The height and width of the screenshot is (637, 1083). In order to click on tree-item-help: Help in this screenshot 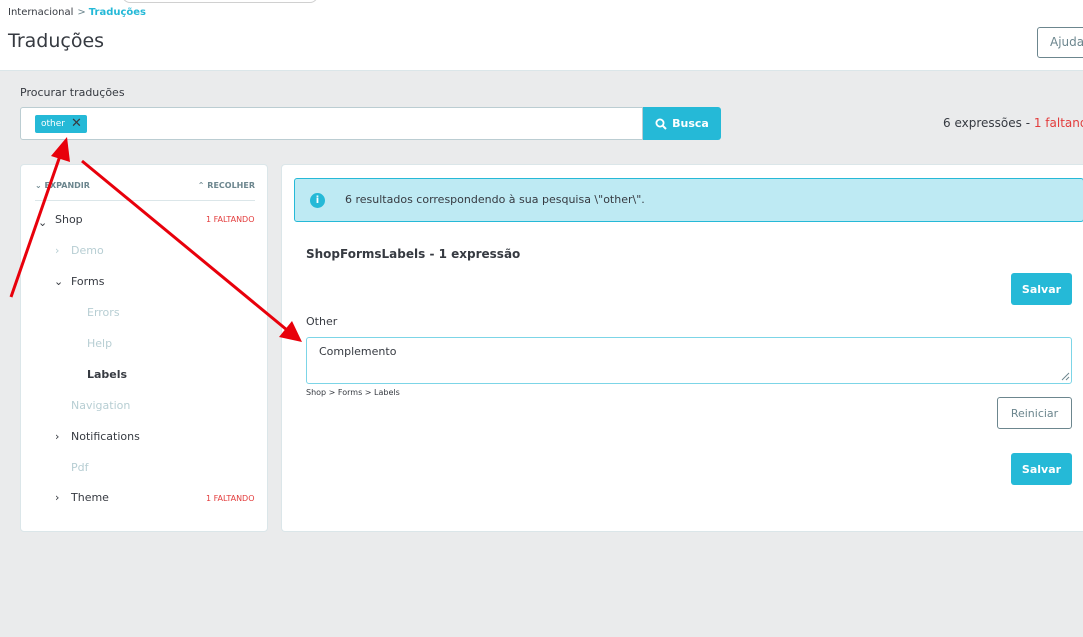, I will do `click(99, 343)`.